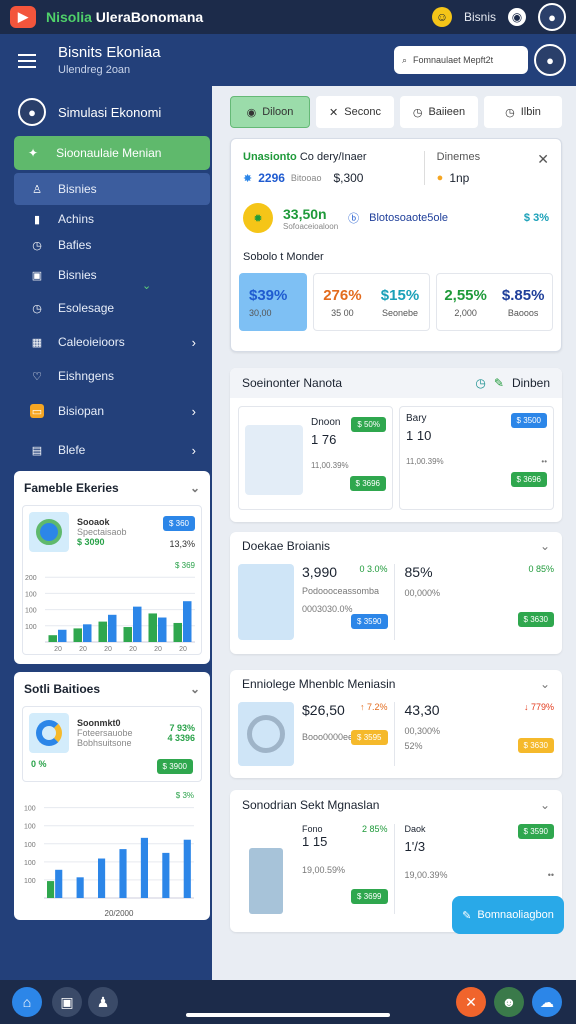  I want to click on smiley-icon: ☺, so click(441, 17).